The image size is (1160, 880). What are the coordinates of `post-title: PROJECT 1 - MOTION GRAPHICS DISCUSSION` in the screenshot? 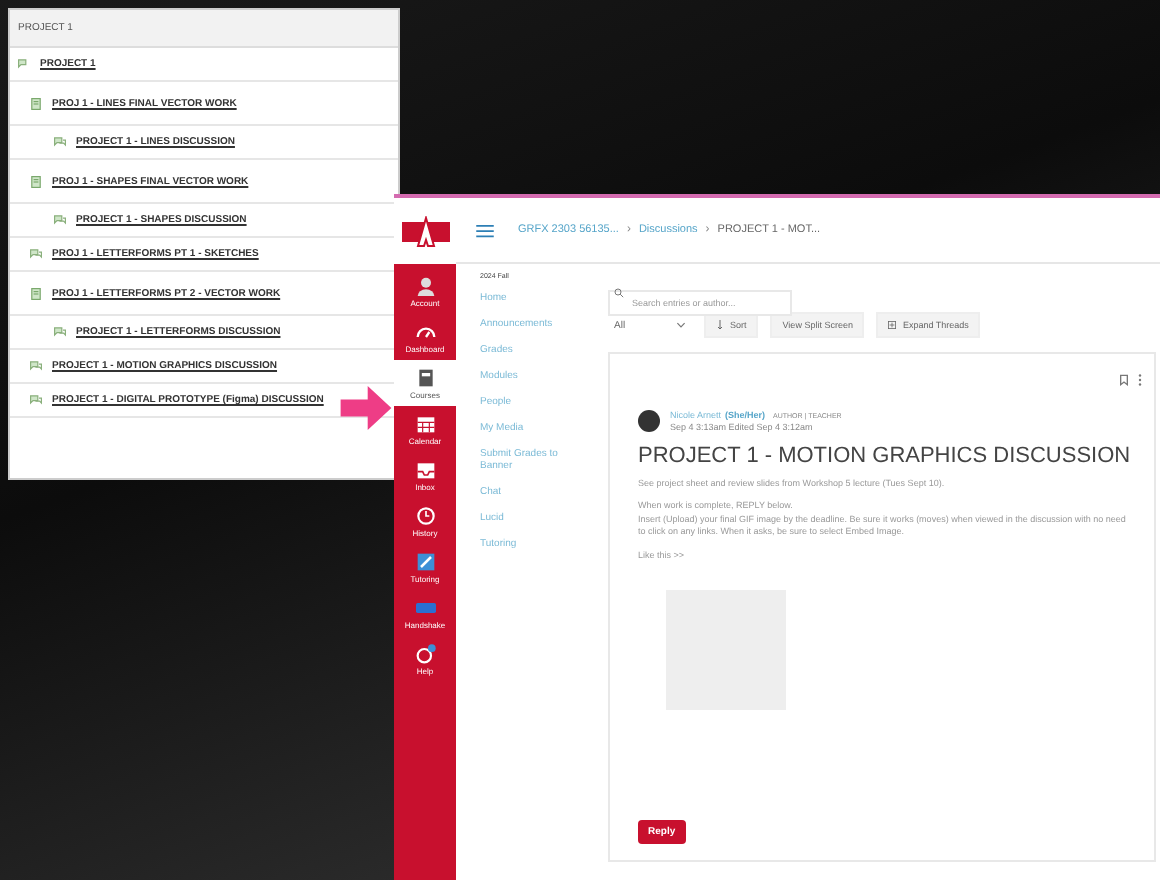 It's located at (884, 456).